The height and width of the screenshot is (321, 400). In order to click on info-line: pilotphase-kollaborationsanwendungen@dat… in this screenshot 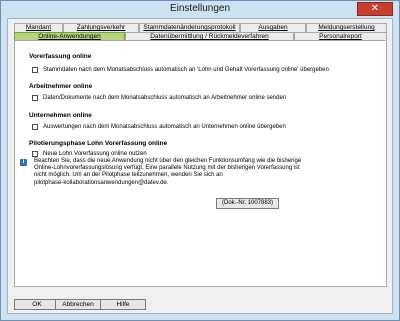, I will do `click(101, 182)`.